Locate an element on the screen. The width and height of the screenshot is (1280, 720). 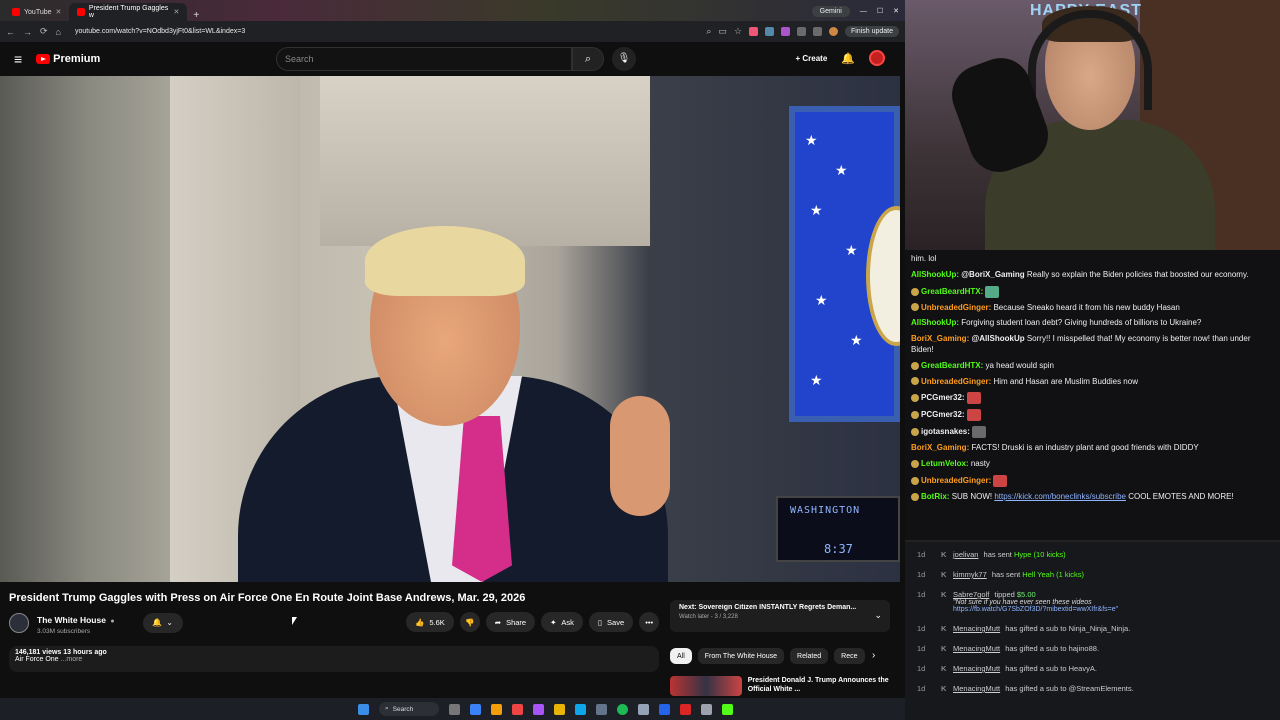
finish-update-button: Finish update is located at coordinates (871, 31).